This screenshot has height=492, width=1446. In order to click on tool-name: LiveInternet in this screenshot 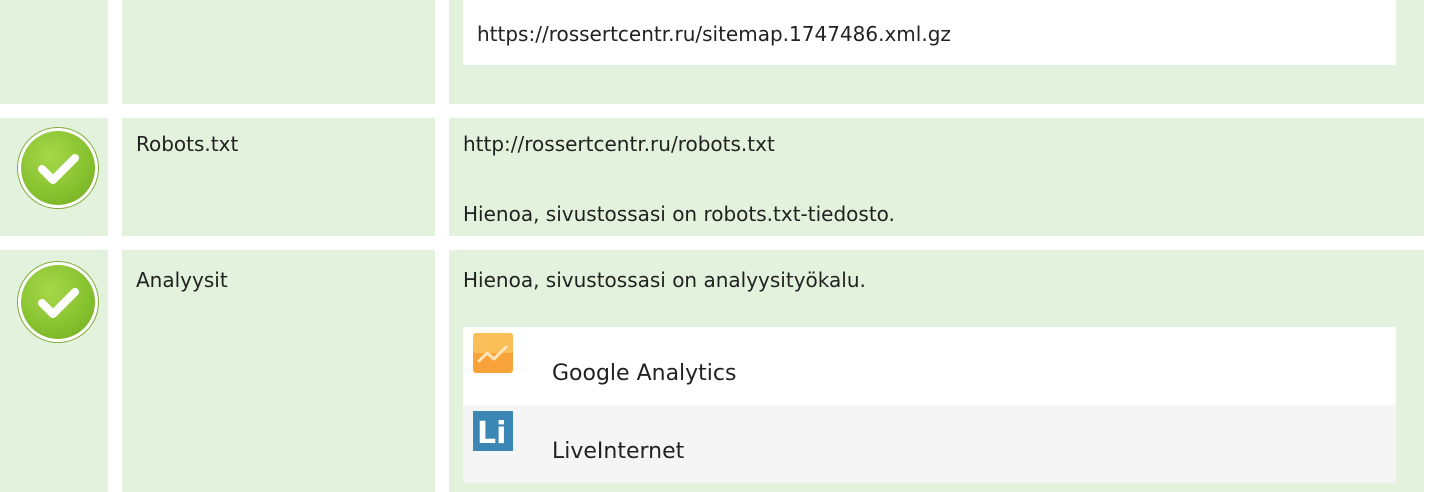, I will do `click(618, 451)`.